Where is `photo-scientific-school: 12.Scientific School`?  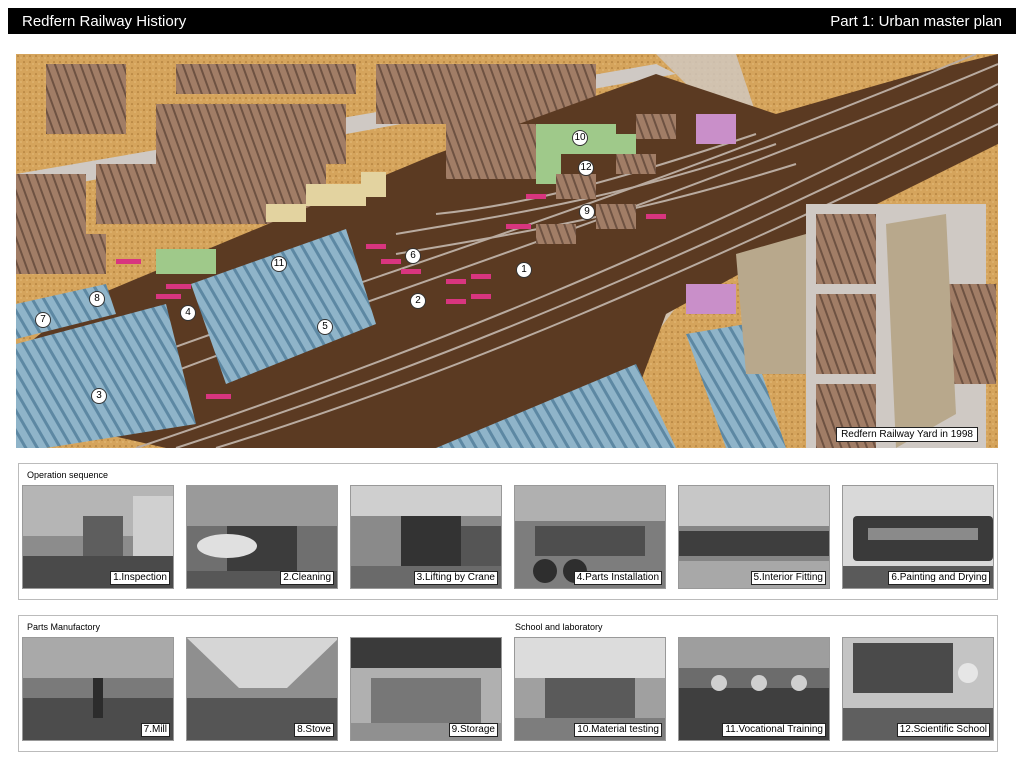
photo-scientific-school: 12.Scientific School is located at coordinates (918, 689).